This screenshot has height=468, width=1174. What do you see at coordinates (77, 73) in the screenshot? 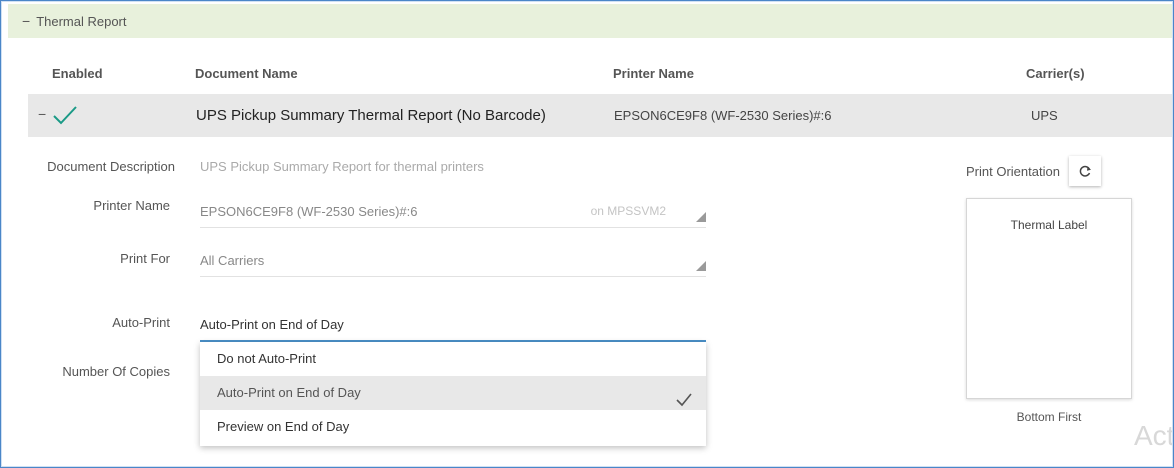
I see `col-enabled-header: Enabled` at bounding box center [77, 73].